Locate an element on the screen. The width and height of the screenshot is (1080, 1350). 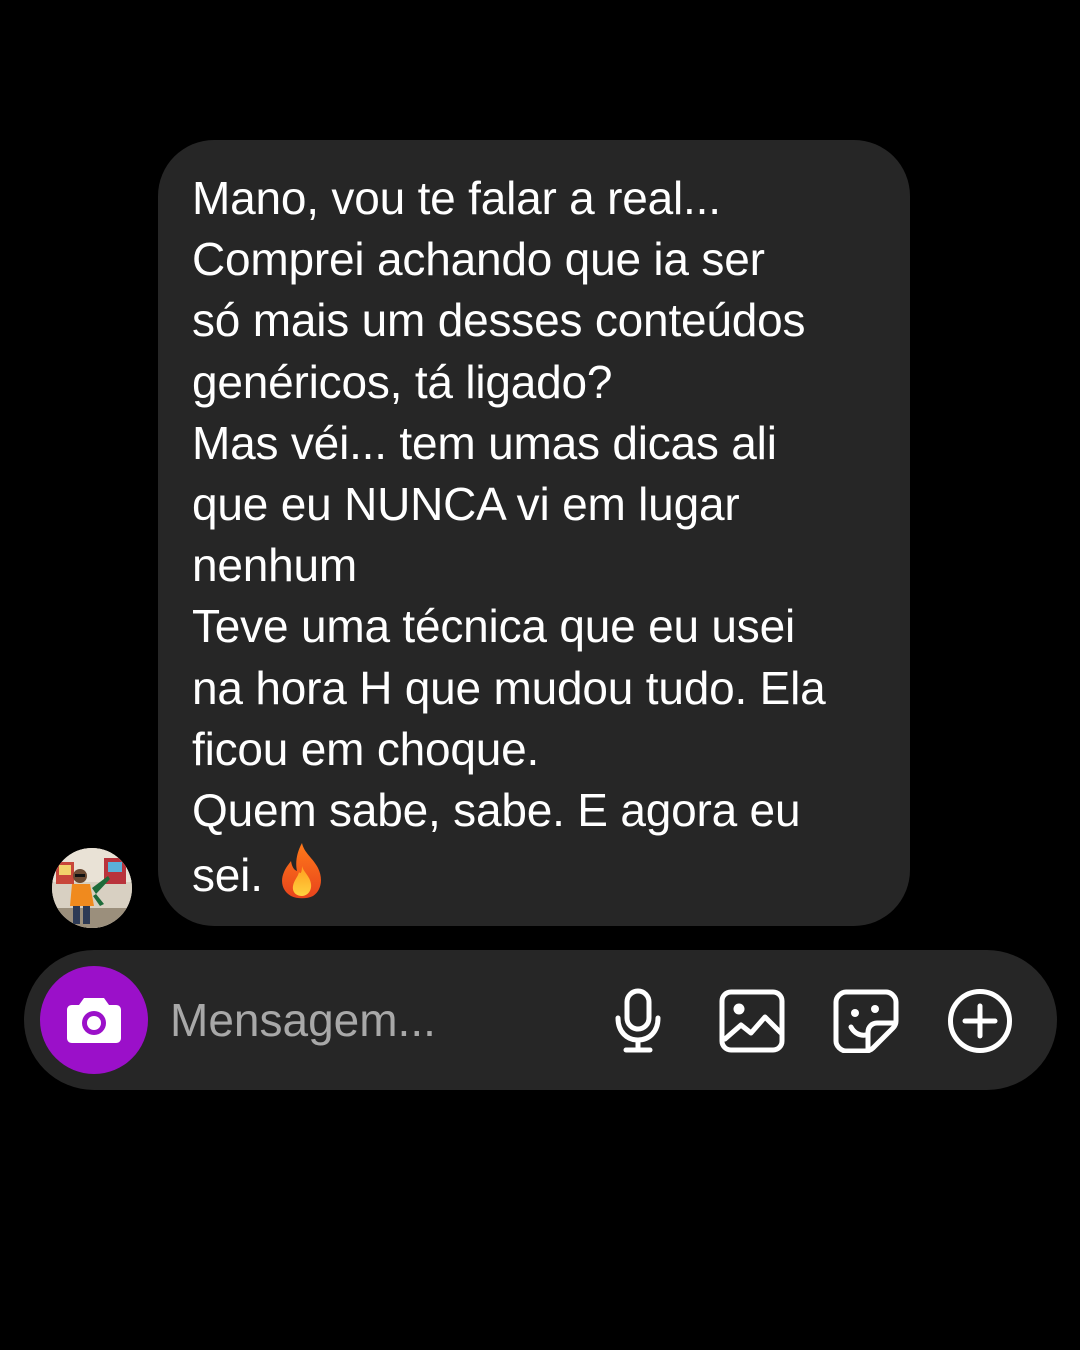
gallery-button is located at coordinates (752, 1021).